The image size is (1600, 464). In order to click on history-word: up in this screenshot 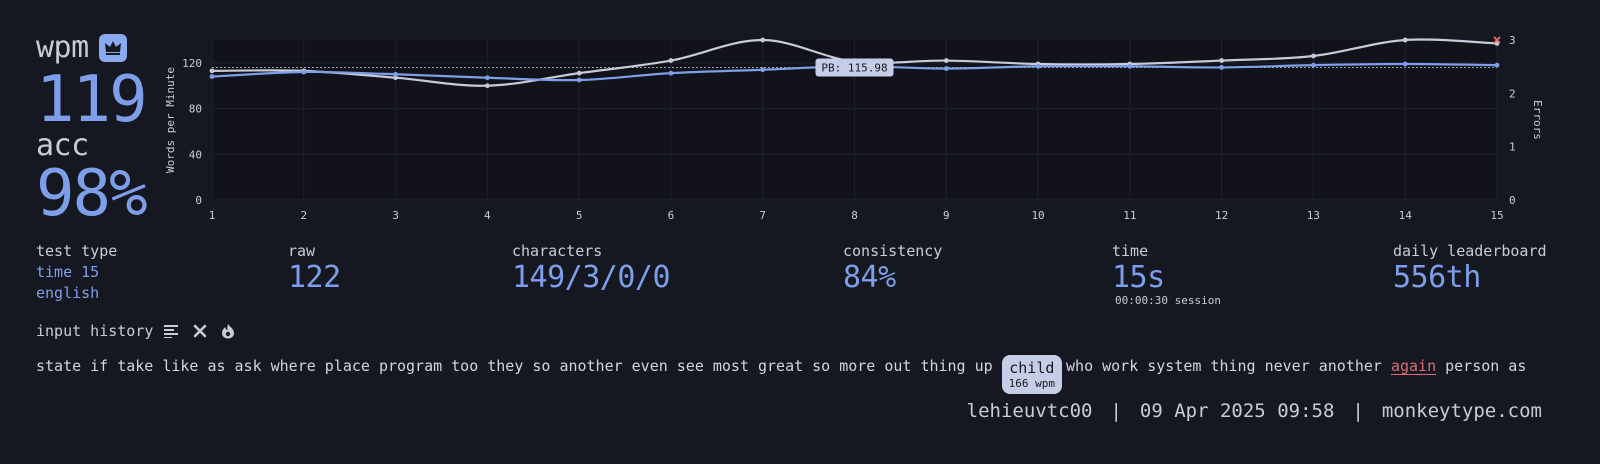, I will do `click(984, 366)`.